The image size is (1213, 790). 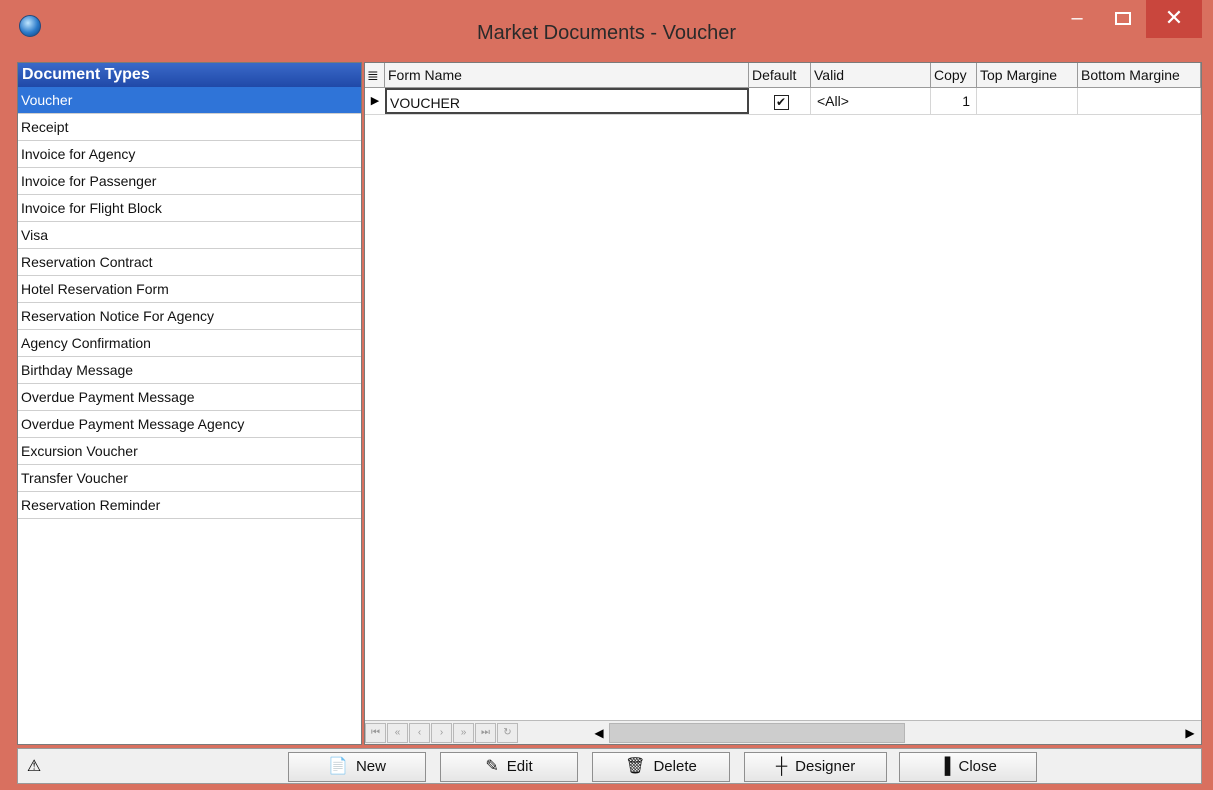 I want to click on minimize-icon: –, so click(x=1077, y=18).